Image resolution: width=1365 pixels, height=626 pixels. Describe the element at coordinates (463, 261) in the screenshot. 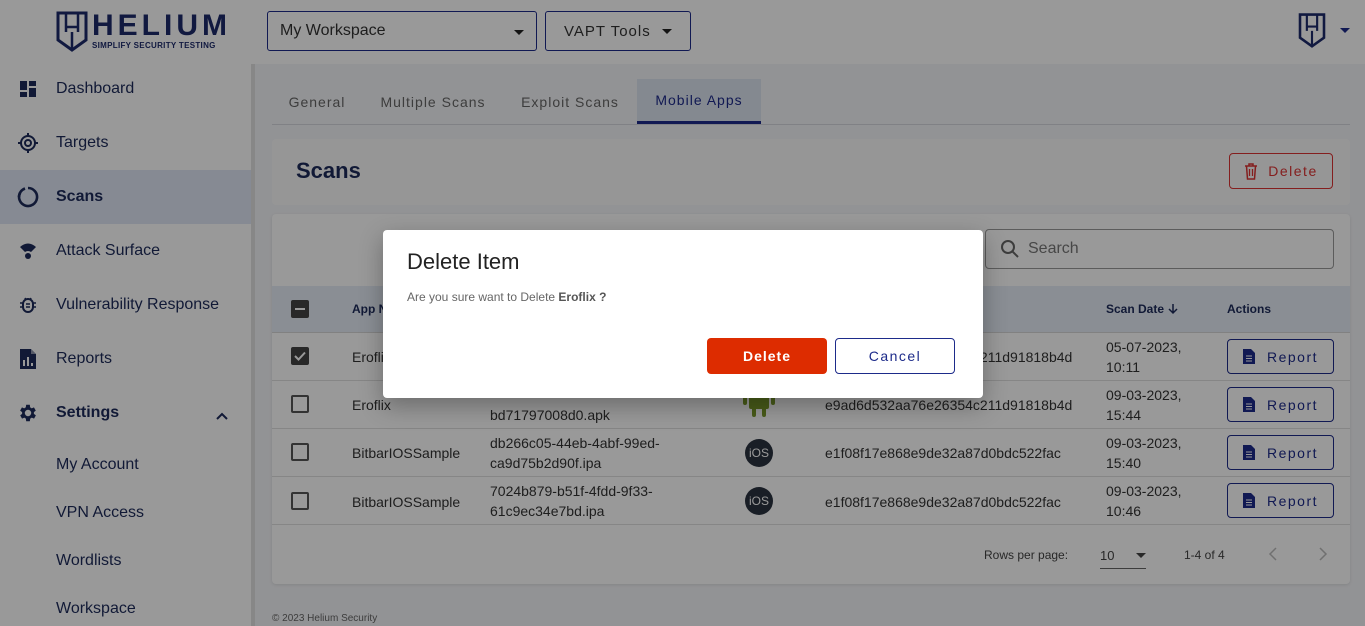

I see `dialog-title: Delete Item` at that location.